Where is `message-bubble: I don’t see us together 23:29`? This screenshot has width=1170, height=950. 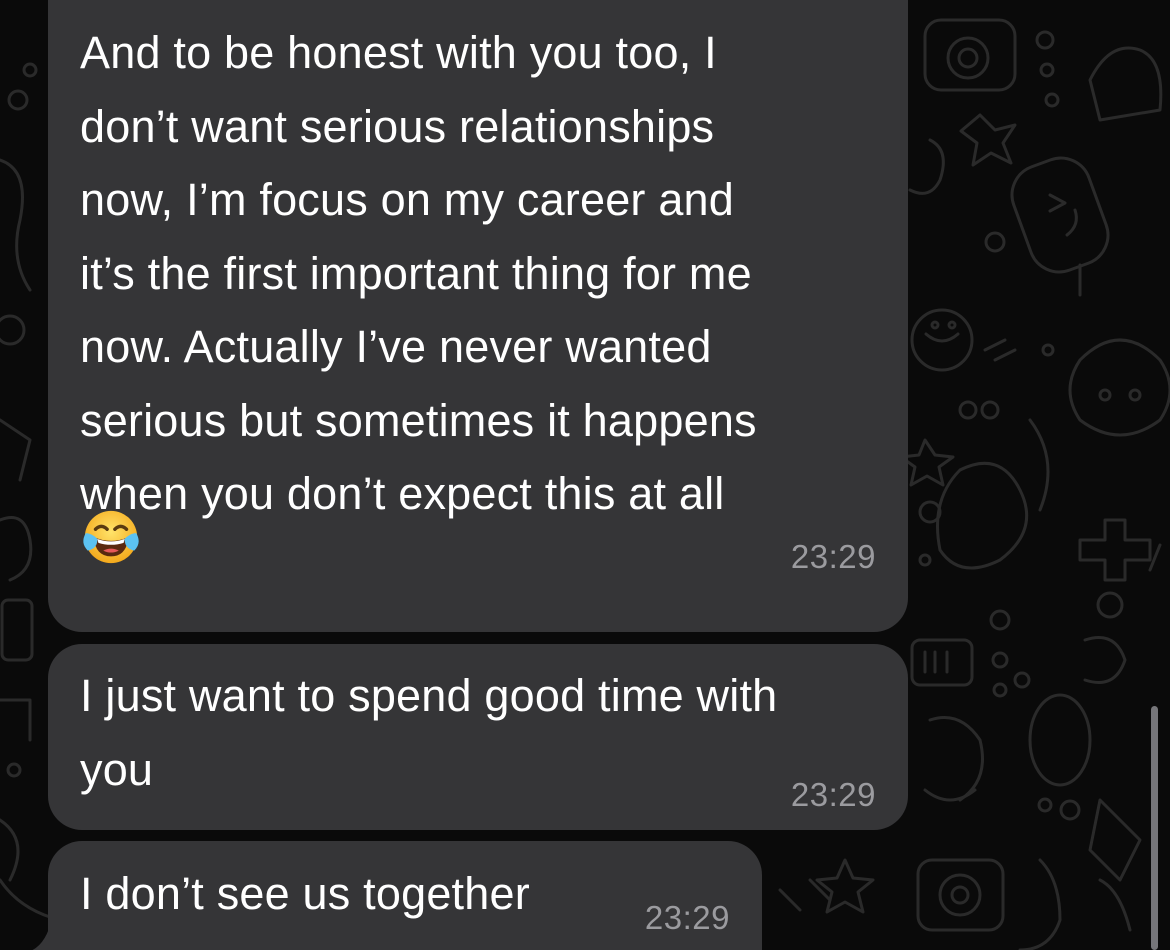
message-bubble: I don’t see us together 23:29 is located at coordinates (405, 895).